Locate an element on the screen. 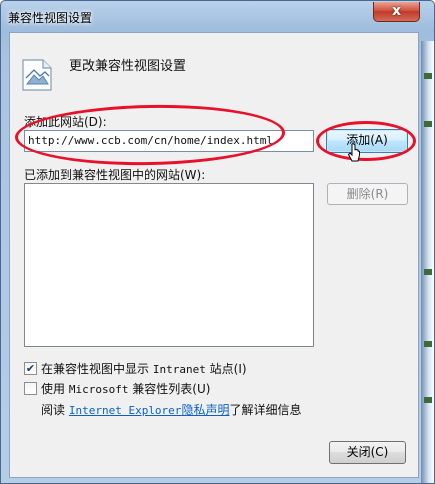 The image size is (435, 484). dialog-heading: 更改兼容性视图设置 is located at coordinates (128, 66).